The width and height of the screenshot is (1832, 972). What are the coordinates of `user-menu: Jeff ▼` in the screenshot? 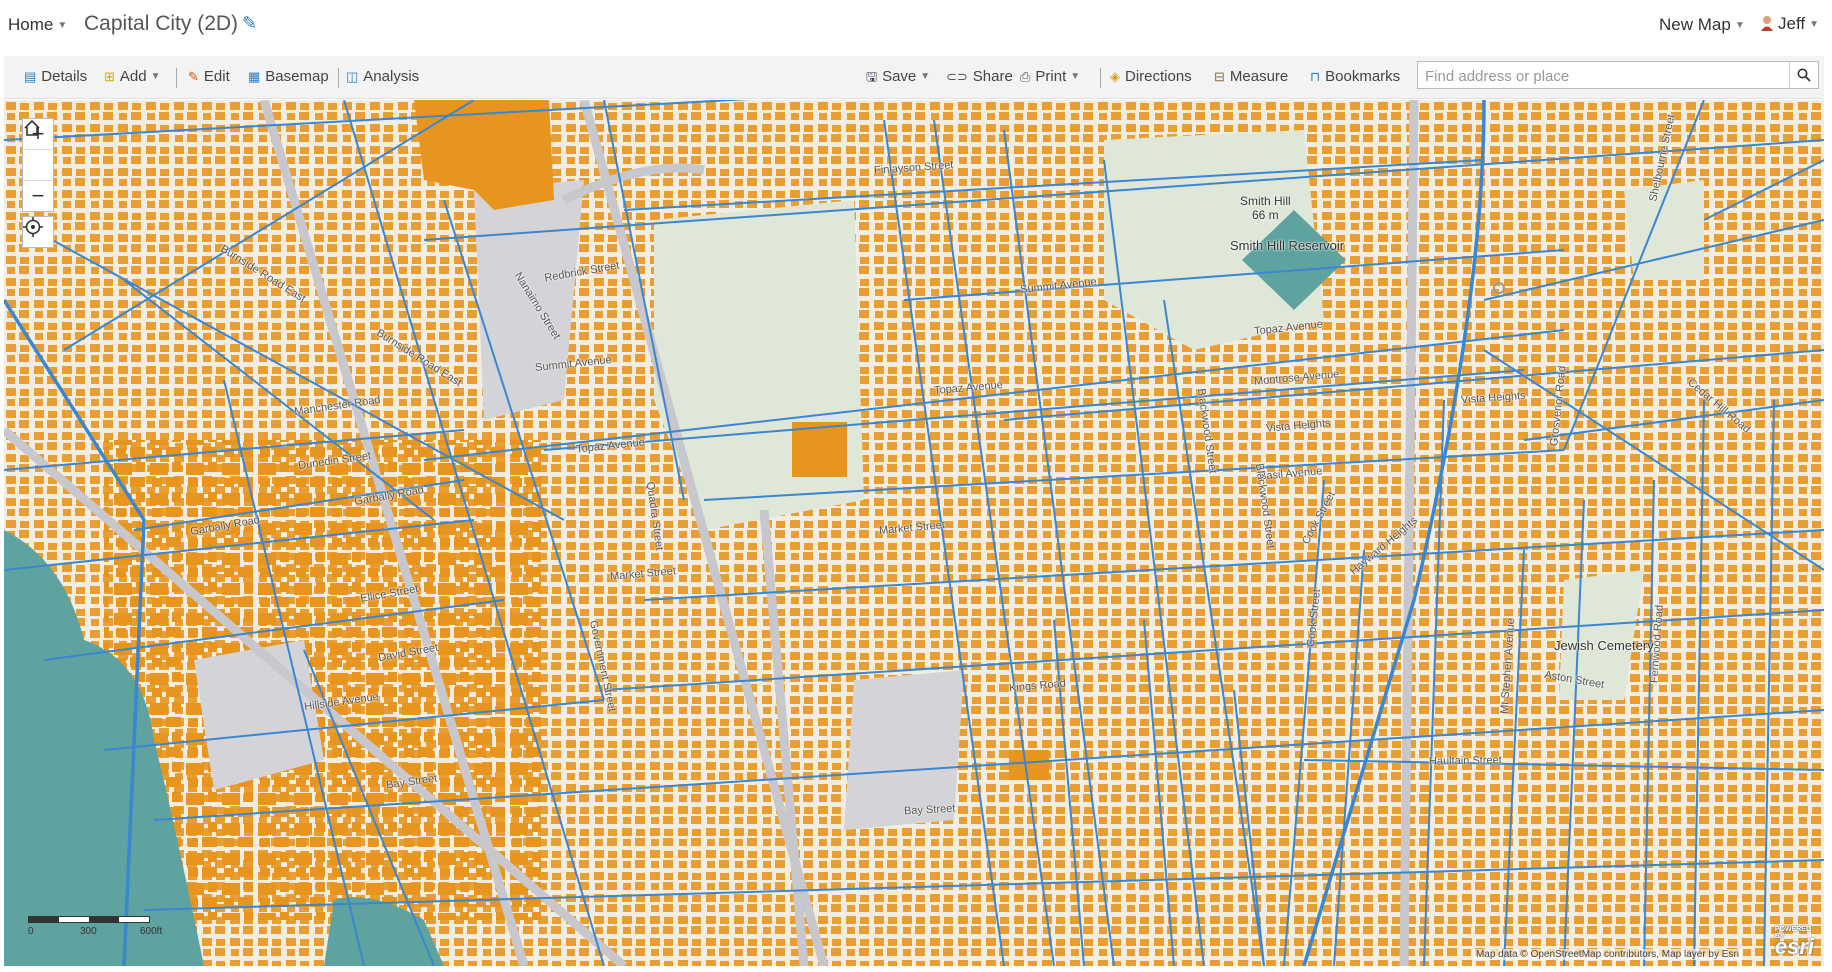 It's located at (1789, 24).